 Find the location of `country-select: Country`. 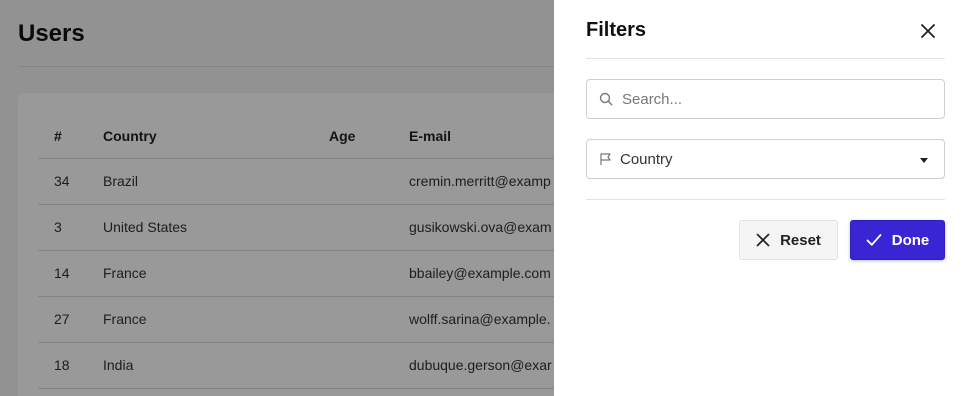

country-select: Country is located at coordinates (765, 159).